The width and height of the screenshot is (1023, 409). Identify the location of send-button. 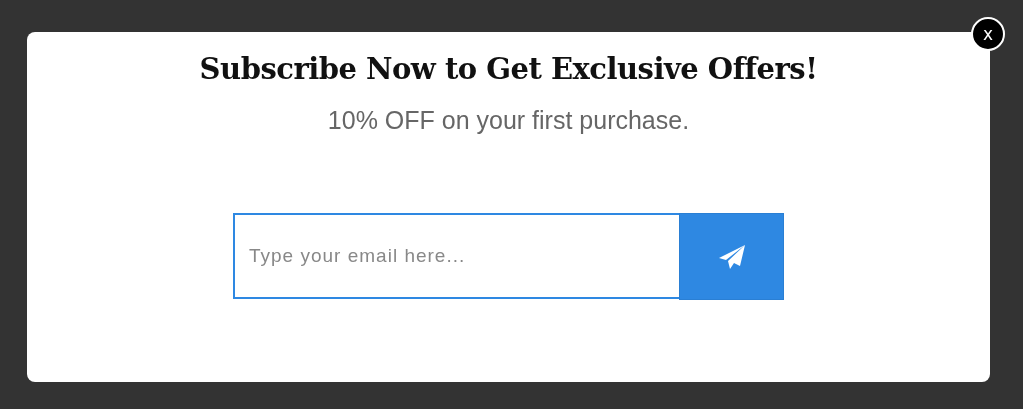
(731, 256).